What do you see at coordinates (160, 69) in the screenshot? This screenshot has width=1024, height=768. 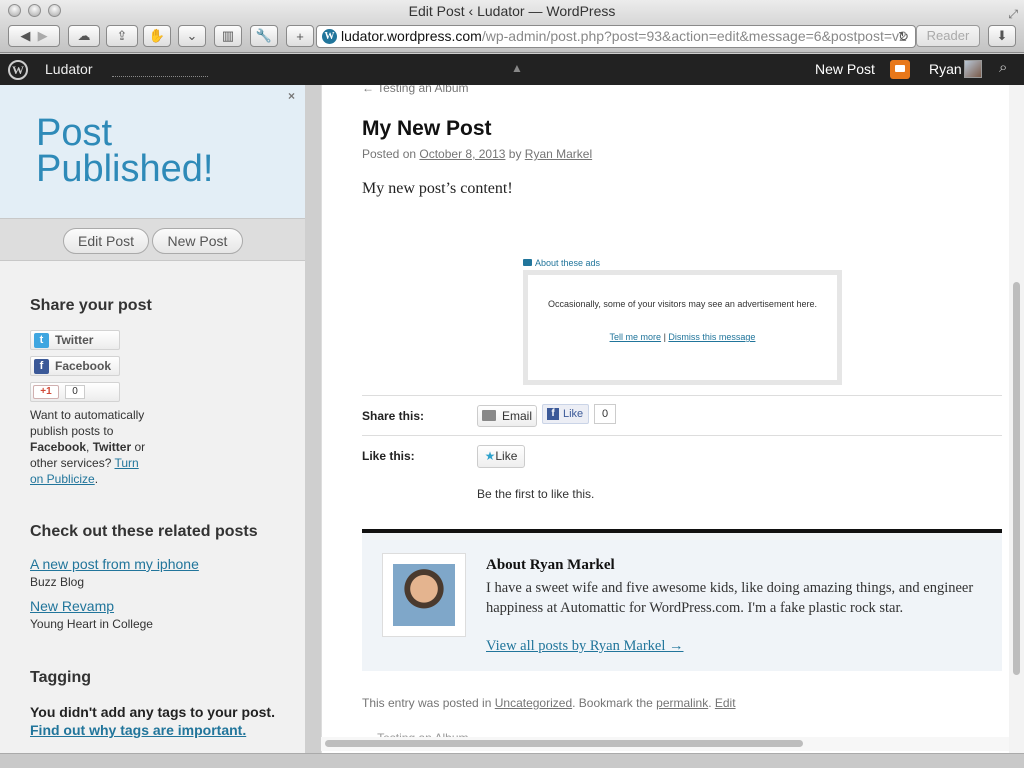 I see `admin-bar-search-field` at bounding box center [160, 69].